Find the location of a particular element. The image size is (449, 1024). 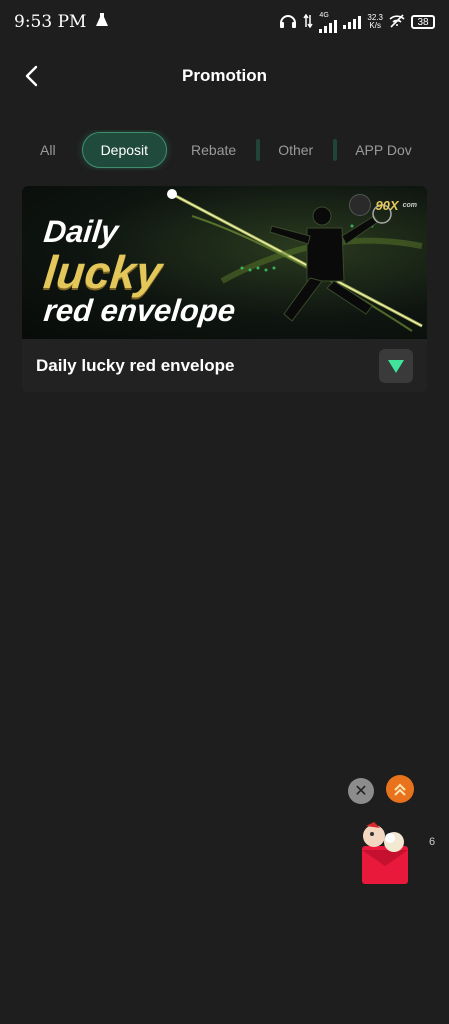

status-right: 4G 32.3 K/s 38 is located at coordinates (357, 22).